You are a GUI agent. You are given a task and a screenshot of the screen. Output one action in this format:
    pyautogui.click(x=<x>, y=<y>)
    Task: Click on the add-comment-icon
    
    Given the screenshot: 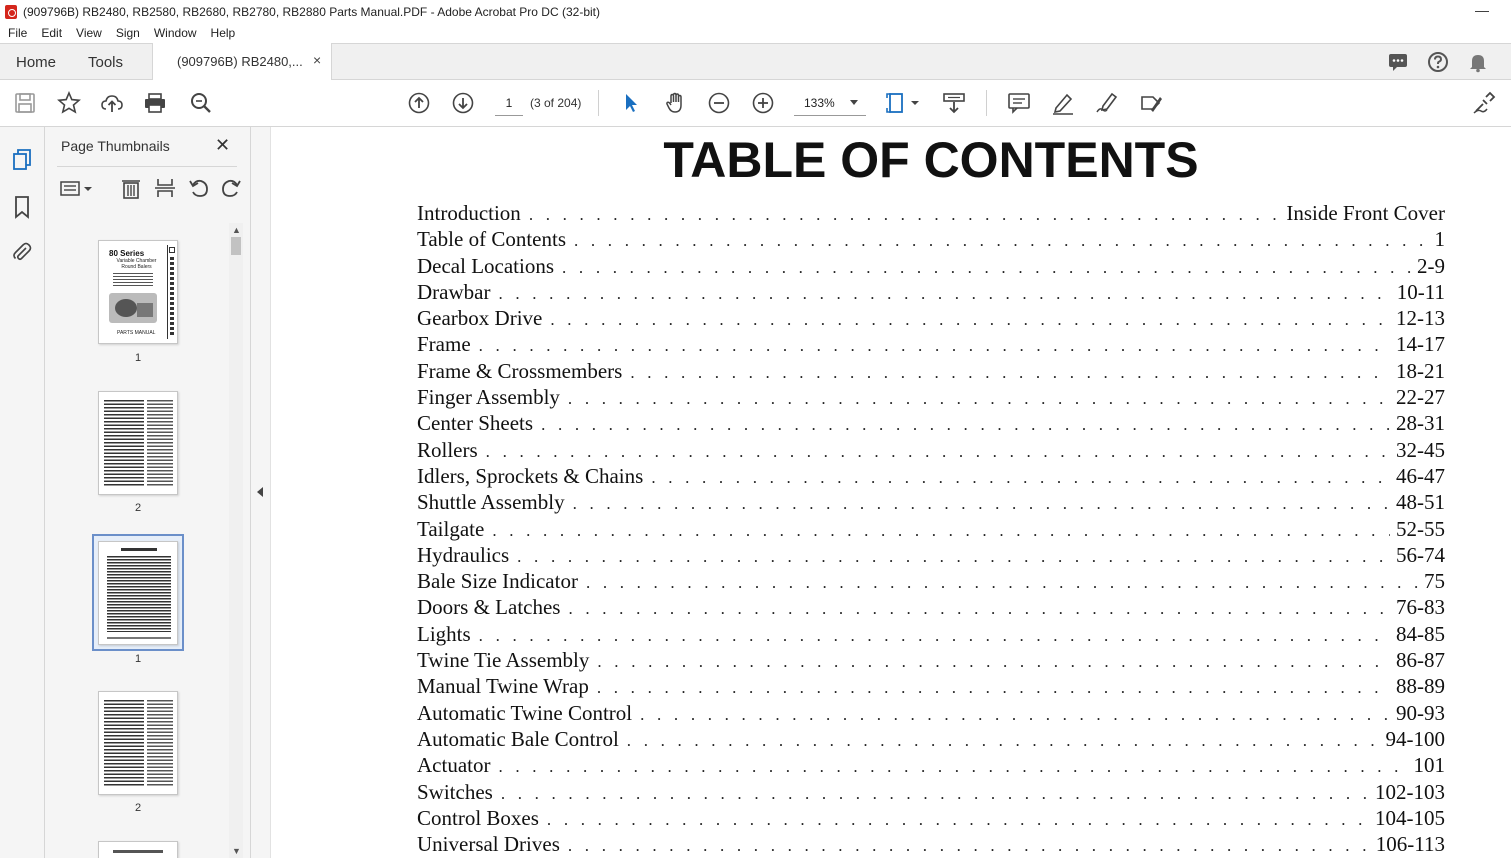 What is the action you would take?
    pyautogui.click(x=1019, y=103)
    